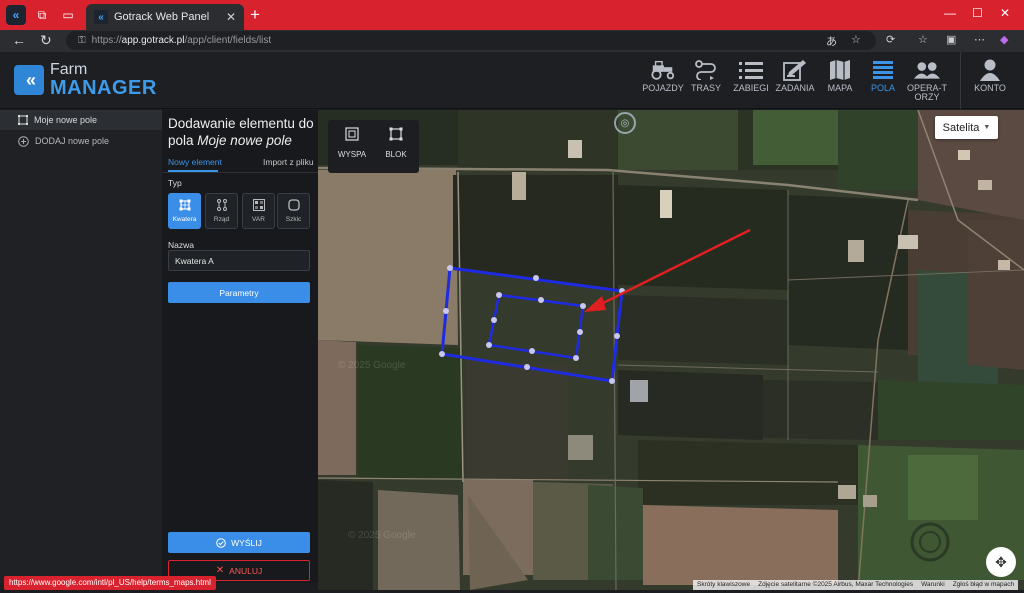 This screenshot has width=1024, height=593. What do you see at coordinates (536, 326) in the screenshot?
I see `inner-rectangle` at bounding box center [536, 326].